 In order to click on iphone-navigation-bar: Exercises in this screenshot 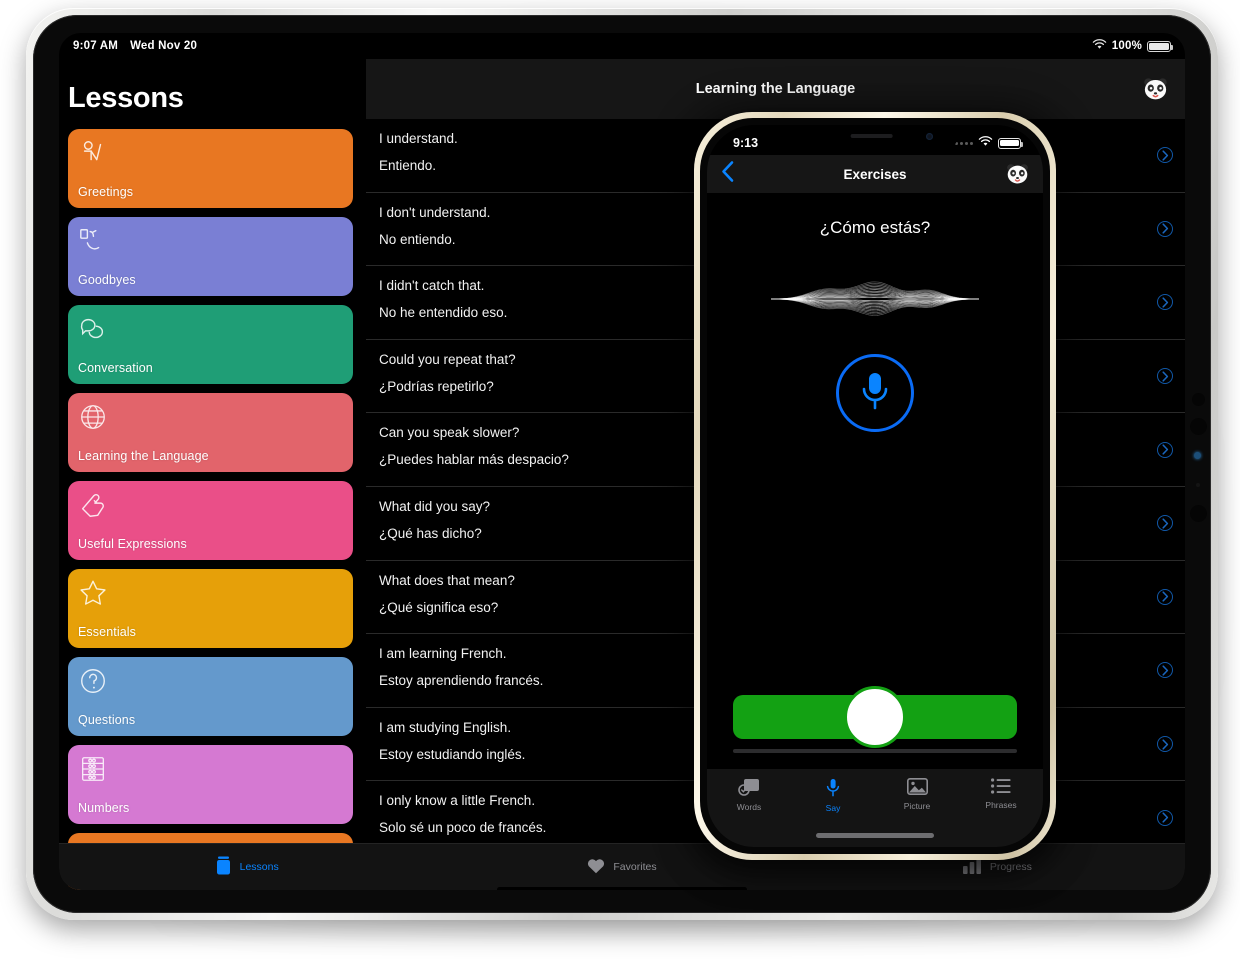, I will do `click(875, 174)`.